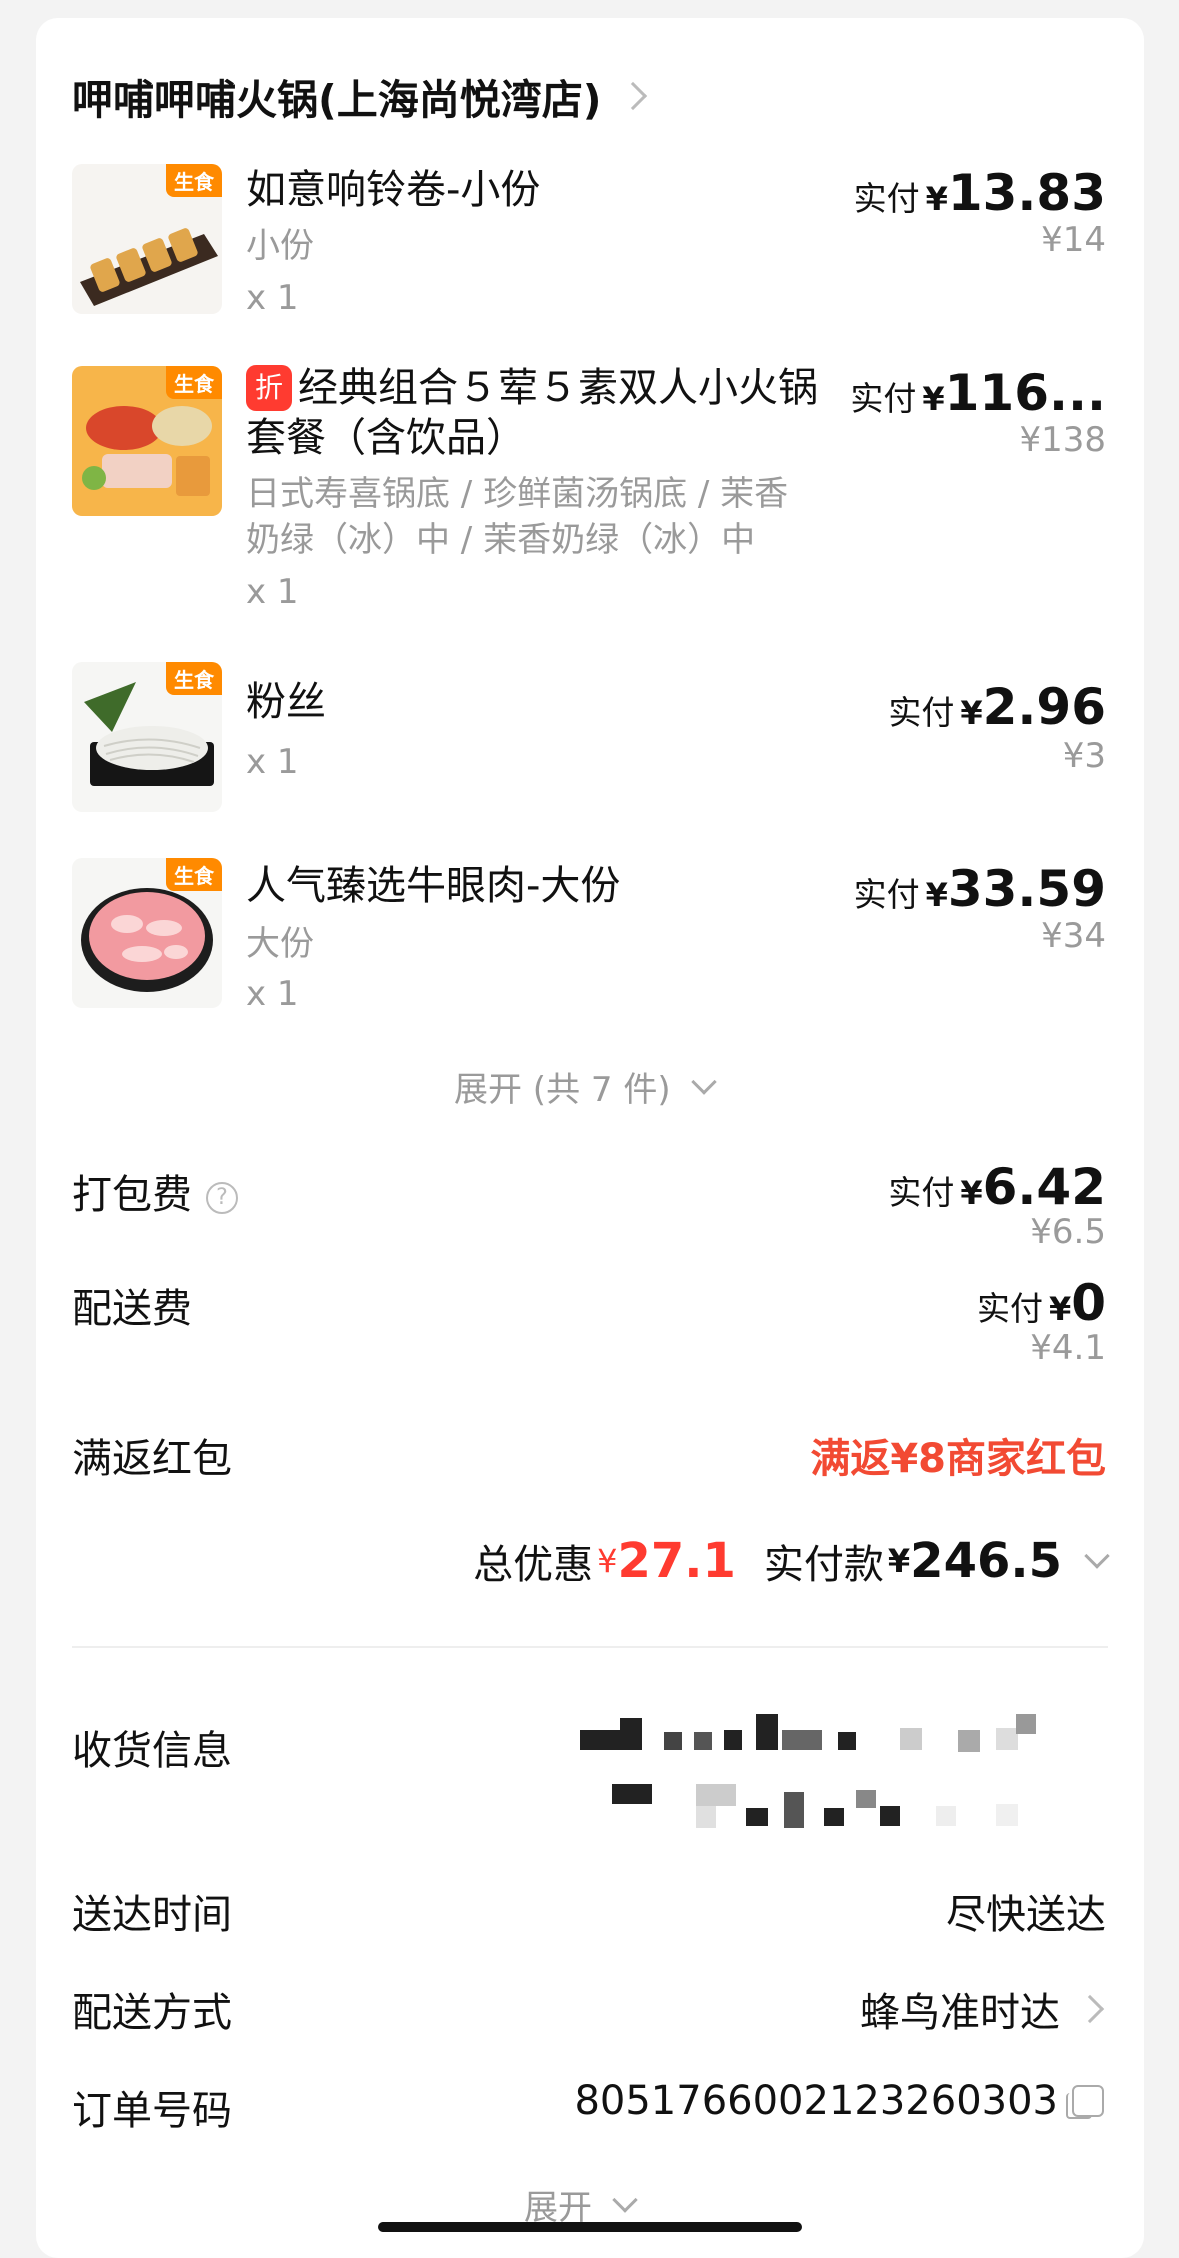 The height and width of the screenshot is (2258, 1179). Describe the element at coordinates (152, 1915) in the screenshot. I see `delivery-time-label: 送达时间` at that location.